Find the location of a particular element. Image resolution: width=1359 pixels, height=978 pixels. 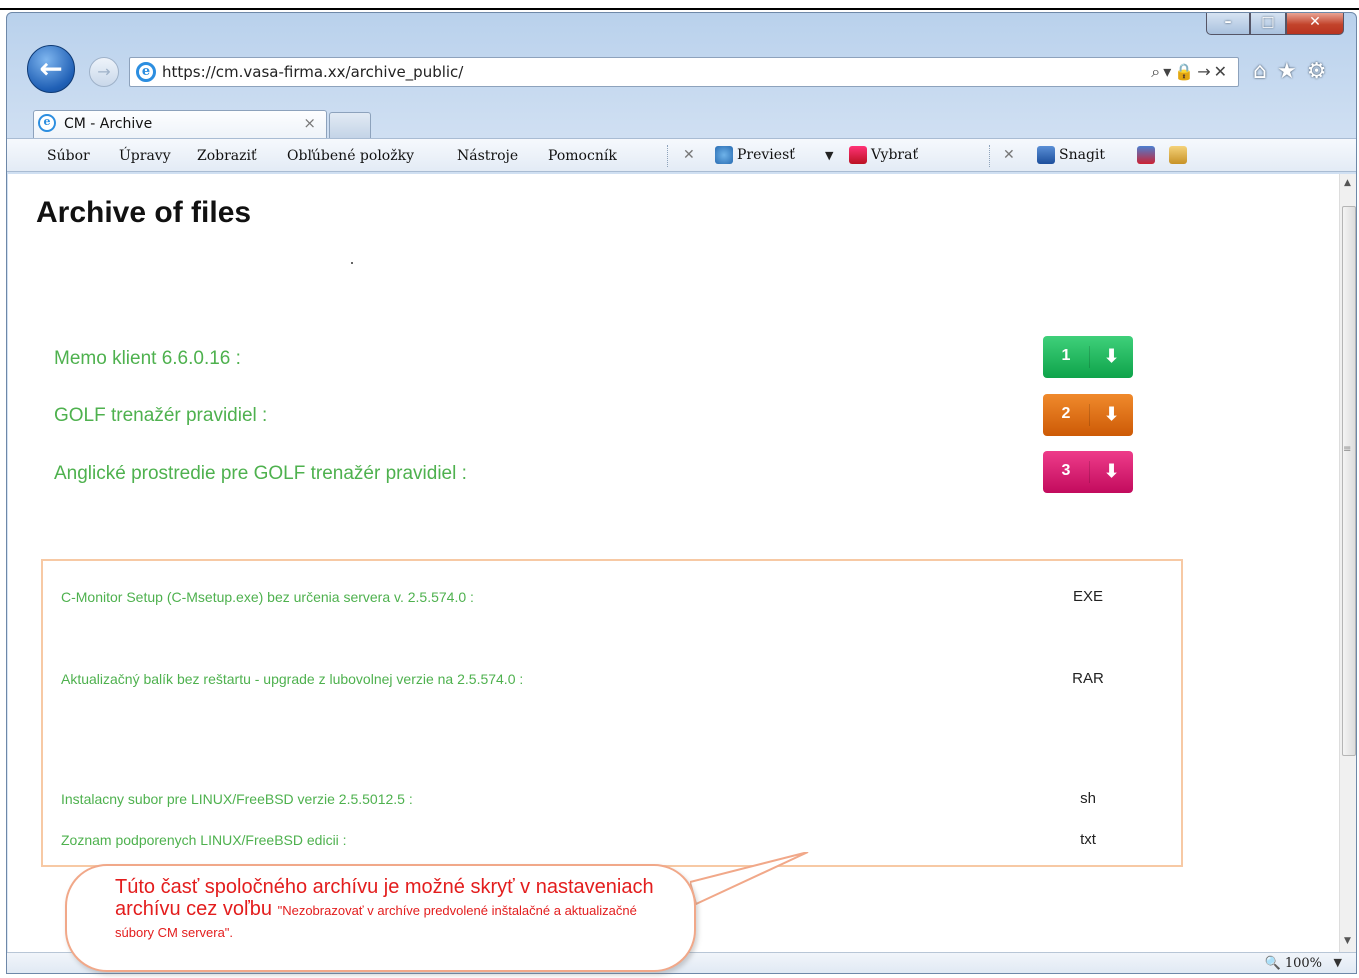

menu-subor: Súbor is located at coordinates (68, 156).